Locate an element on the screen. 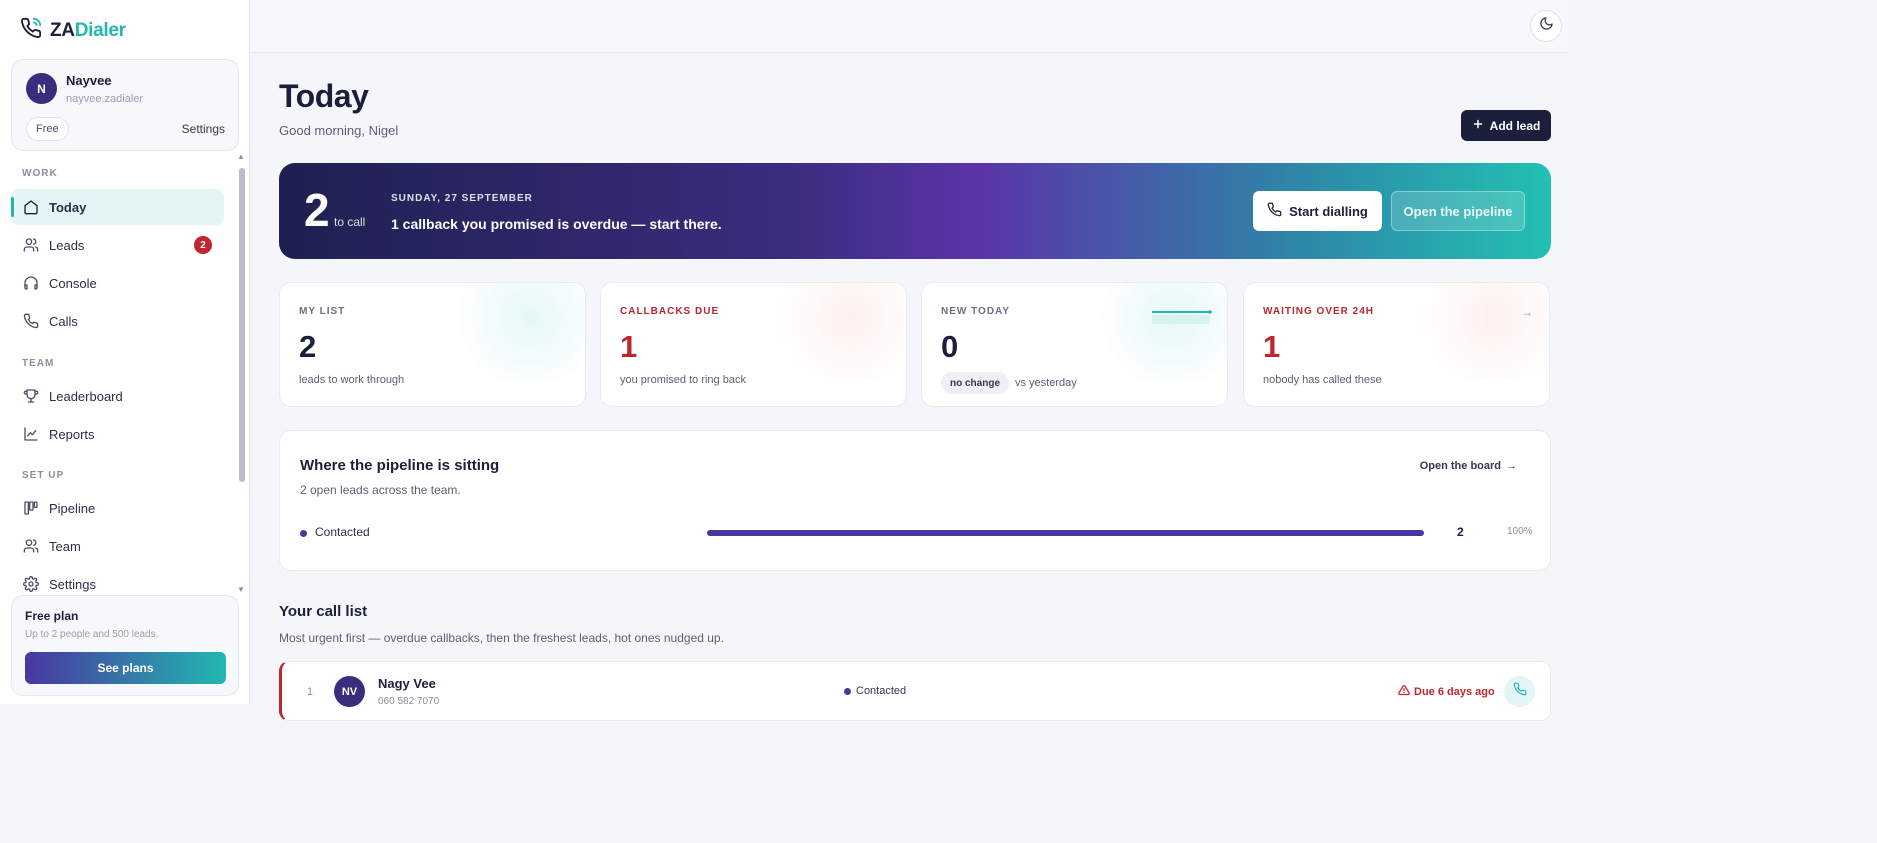 The height and width of the screenshot is (843, 1877). due-label: Due 6 days ago is located at coordinates (1454, 691).